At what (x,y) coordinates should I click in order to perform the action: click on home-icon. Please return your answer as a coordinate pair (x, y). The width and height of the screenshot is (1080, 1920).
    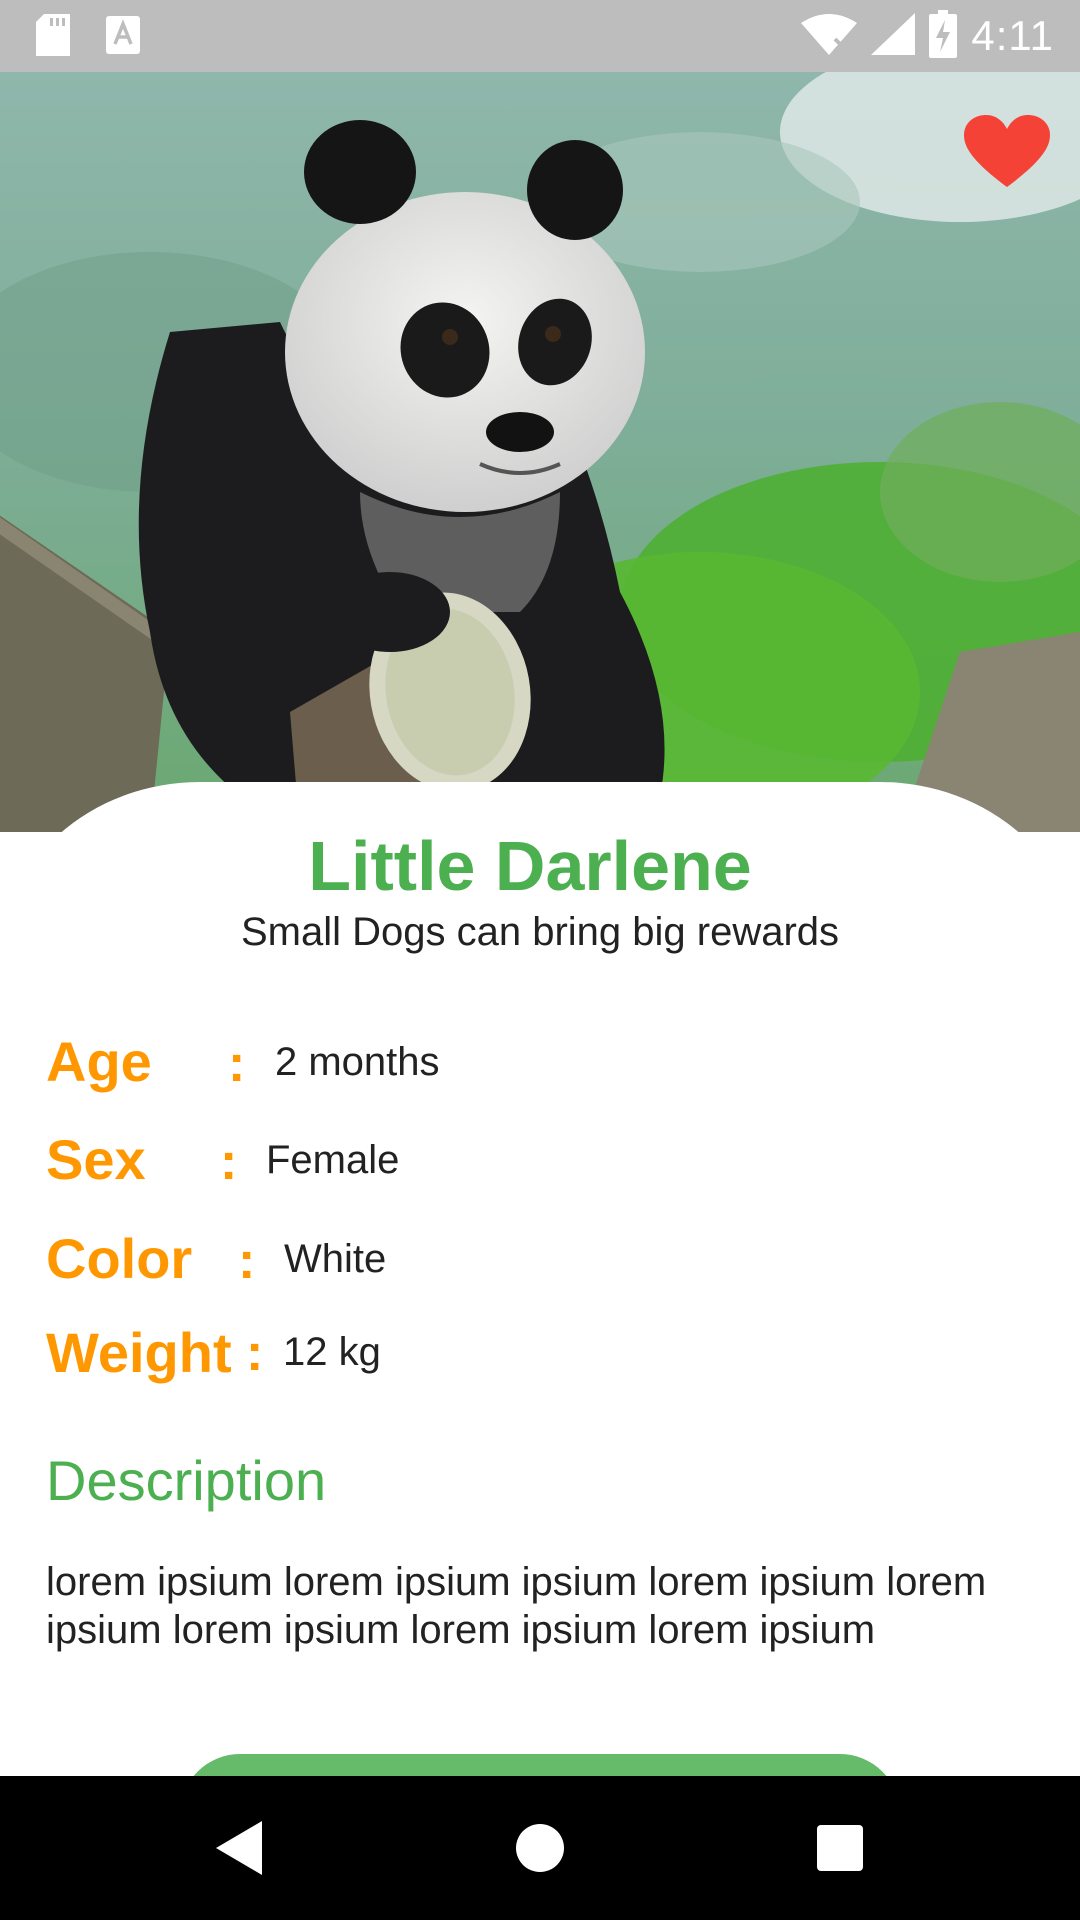
    Looking at the image, I should click on (540, 1848).